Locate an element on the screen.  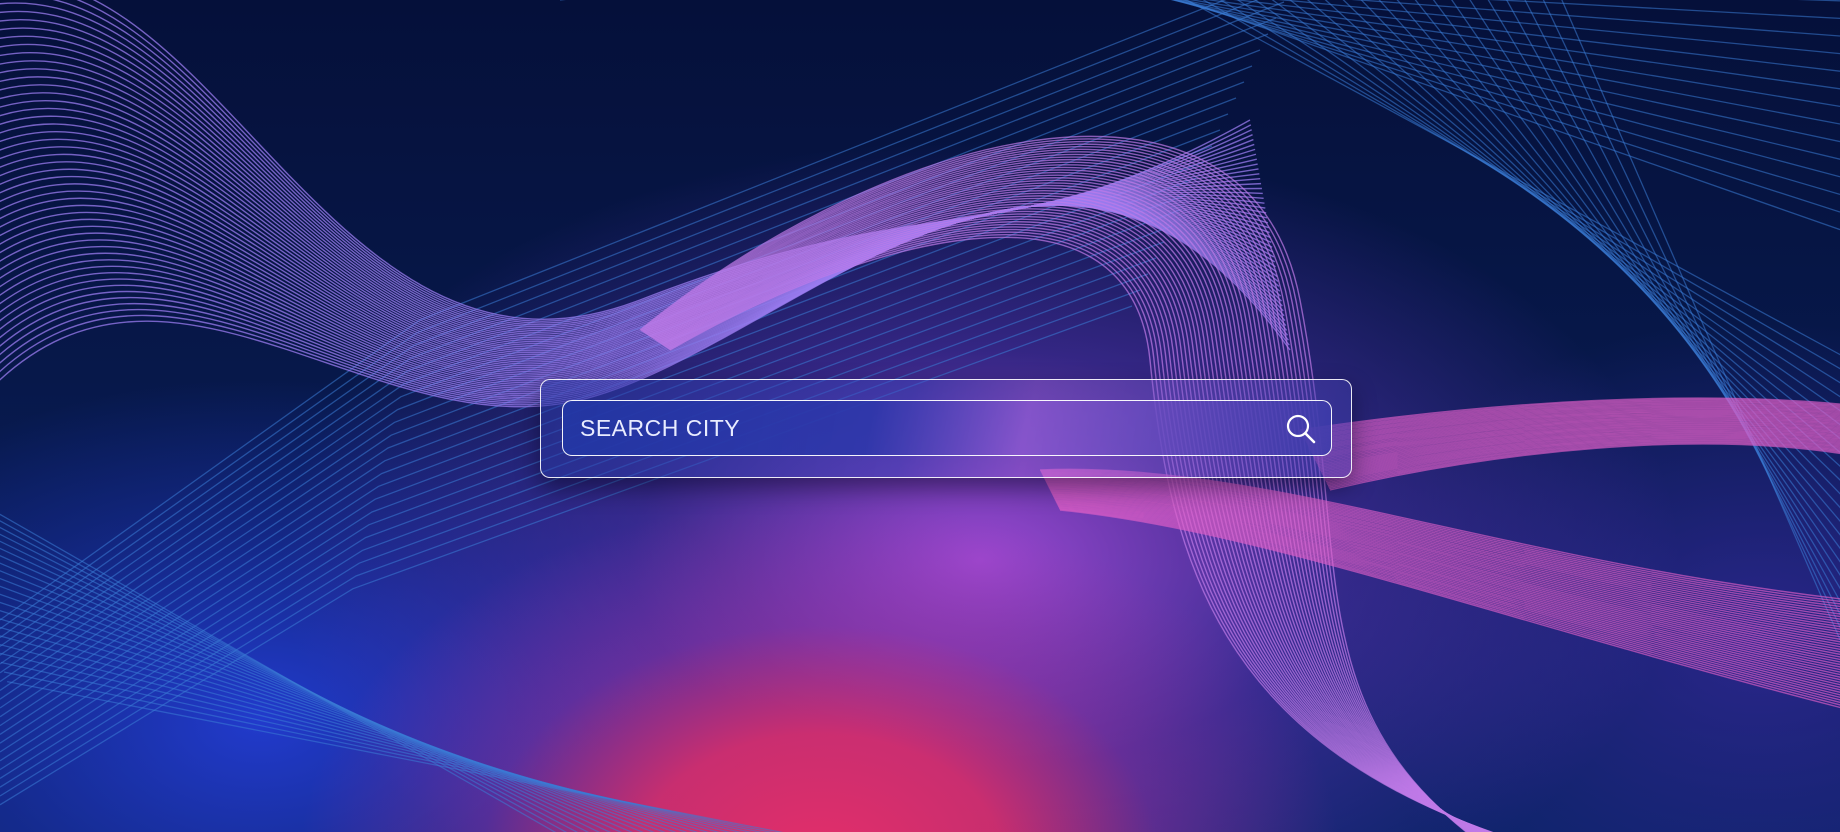
search-input is located at coordinates (913, 428).